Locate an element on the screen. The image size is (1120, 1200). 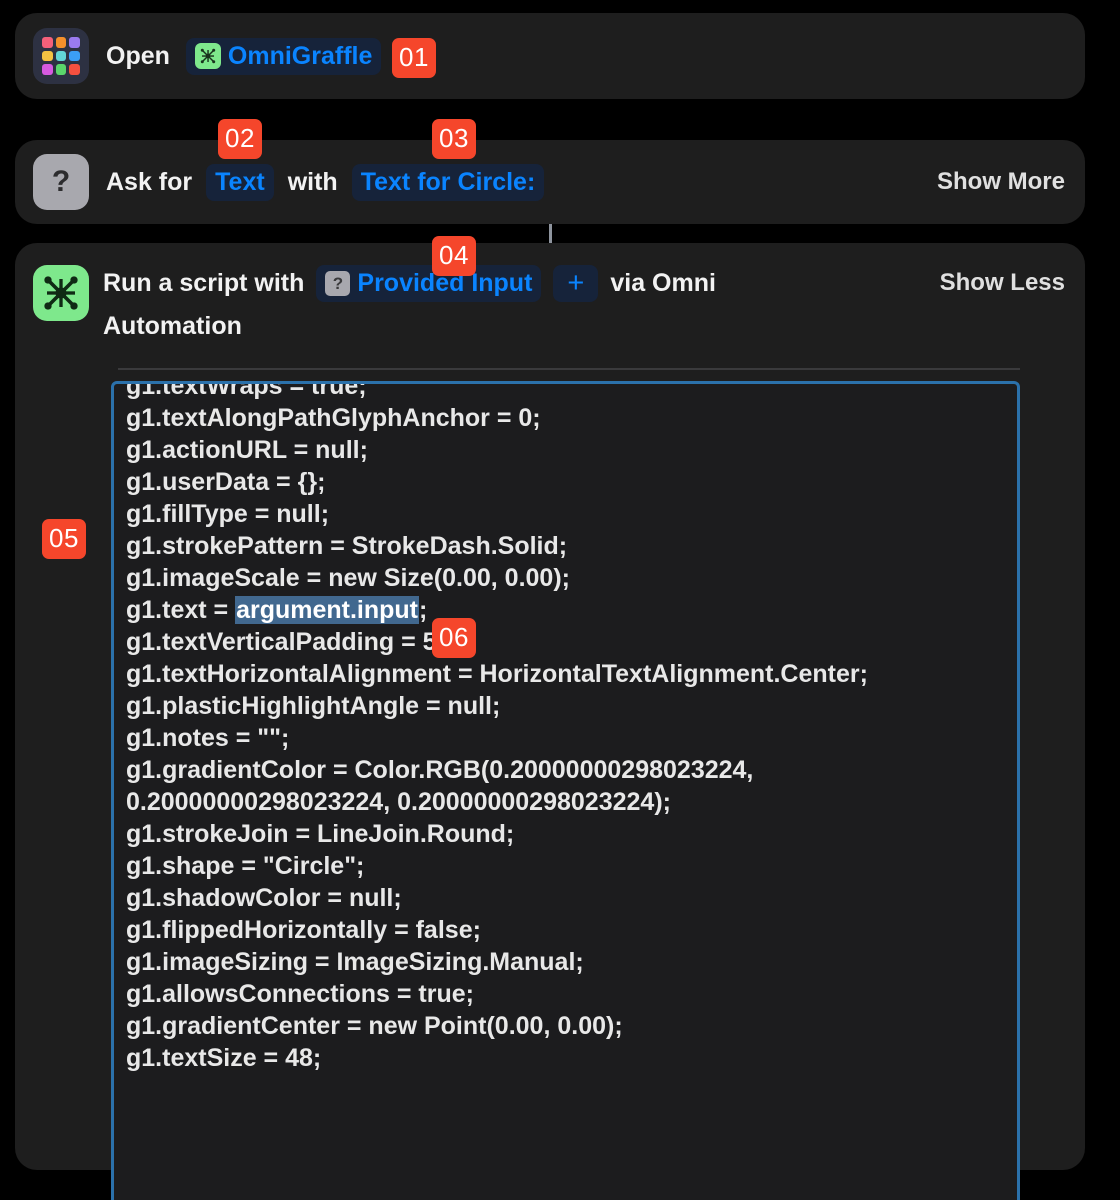
code-selected-token: argument.input is located at coordinates (327, 610).